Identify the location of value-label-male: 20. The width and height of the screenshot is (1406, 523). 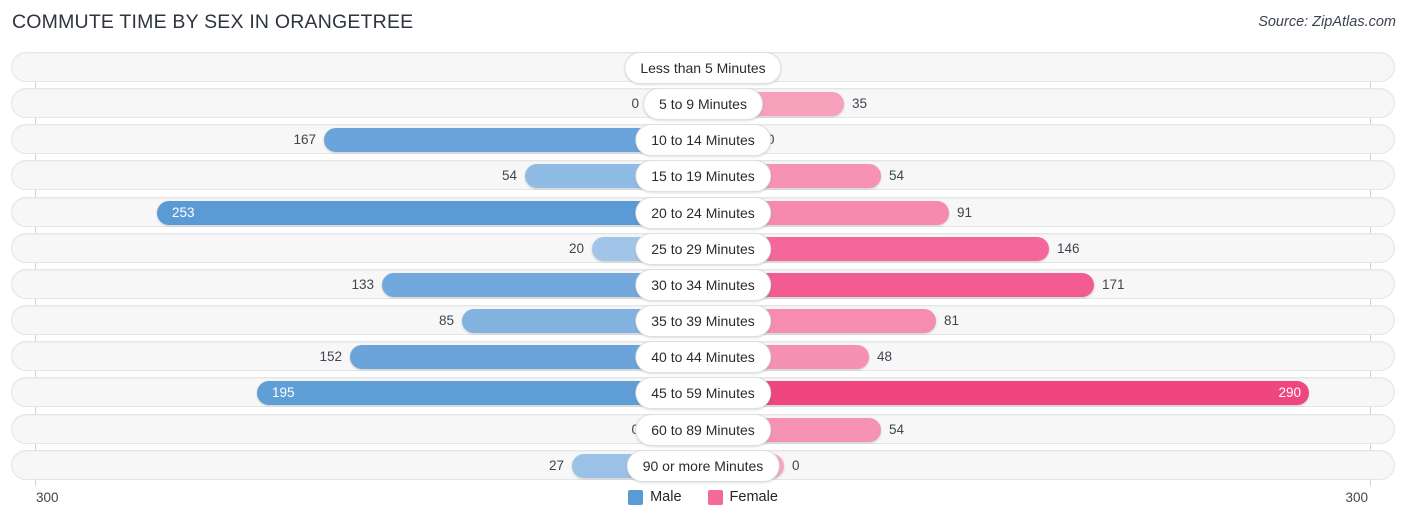
(576, 248).